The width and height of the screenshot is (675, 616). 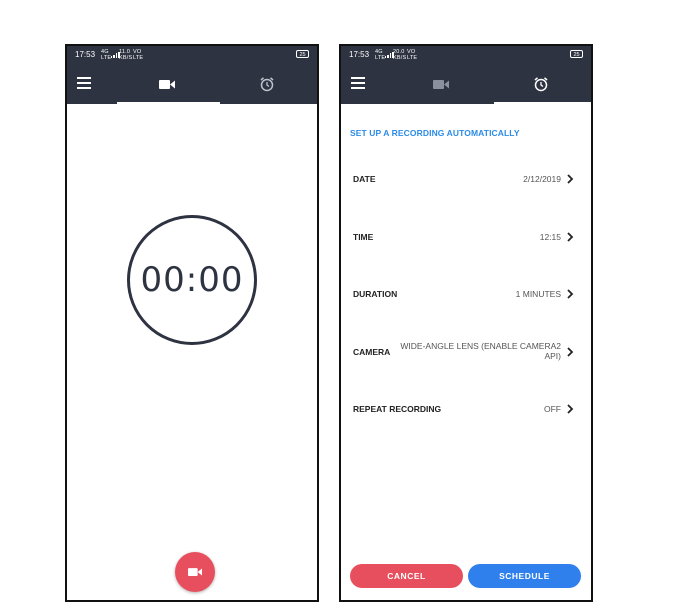 I want to click on cancel-button: CANCEL, so click(x=406, y=576).